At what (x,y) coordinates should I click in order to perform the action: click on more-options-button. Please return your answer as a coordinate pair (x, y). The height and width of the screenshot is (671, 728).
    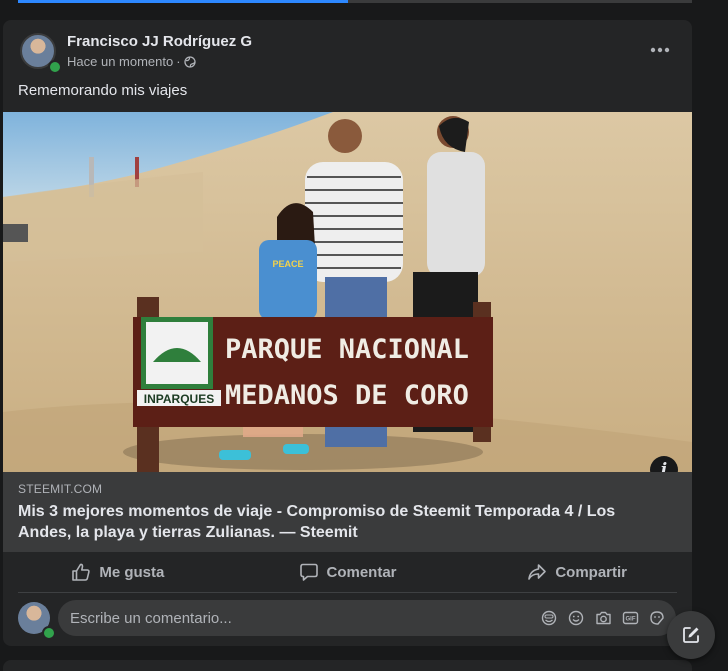
    Looking at the image, I should click on (660, 50).